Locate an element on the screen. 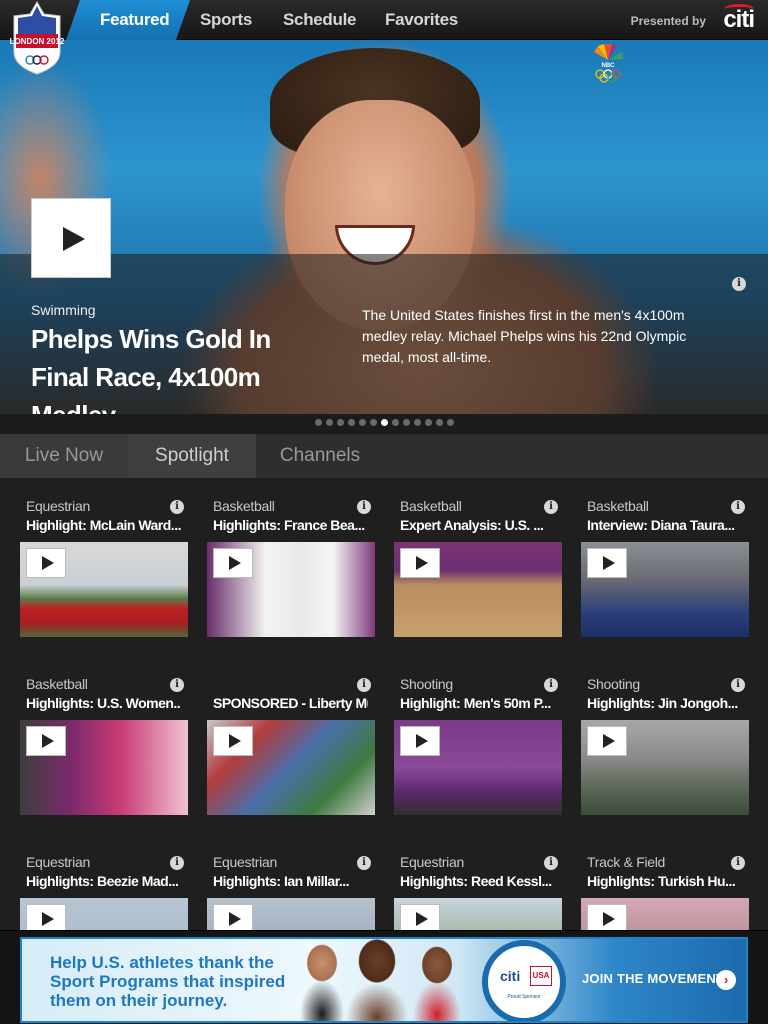  video-card: Basketball Highlights: France Bea... i is located at coordinates (291, 558).